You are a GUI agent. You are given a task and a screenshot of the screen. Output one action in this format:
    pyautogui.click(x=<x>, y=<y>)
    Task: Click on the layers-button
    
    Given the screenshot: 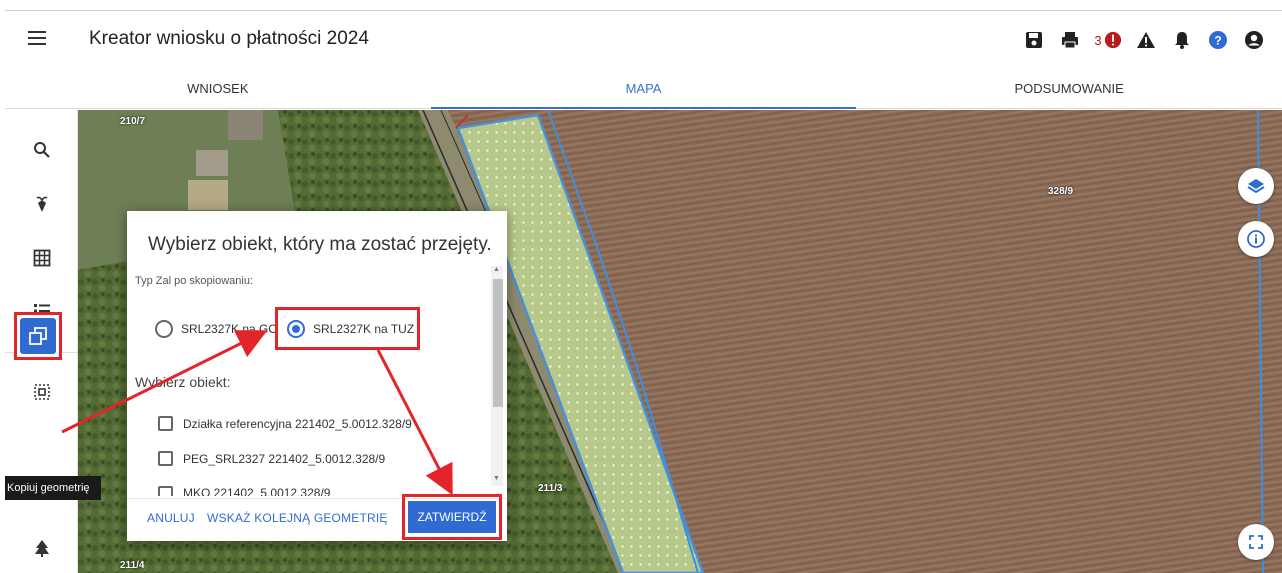 What is the action you would take?
    pyautogui.click(x=1256, y=186)
    